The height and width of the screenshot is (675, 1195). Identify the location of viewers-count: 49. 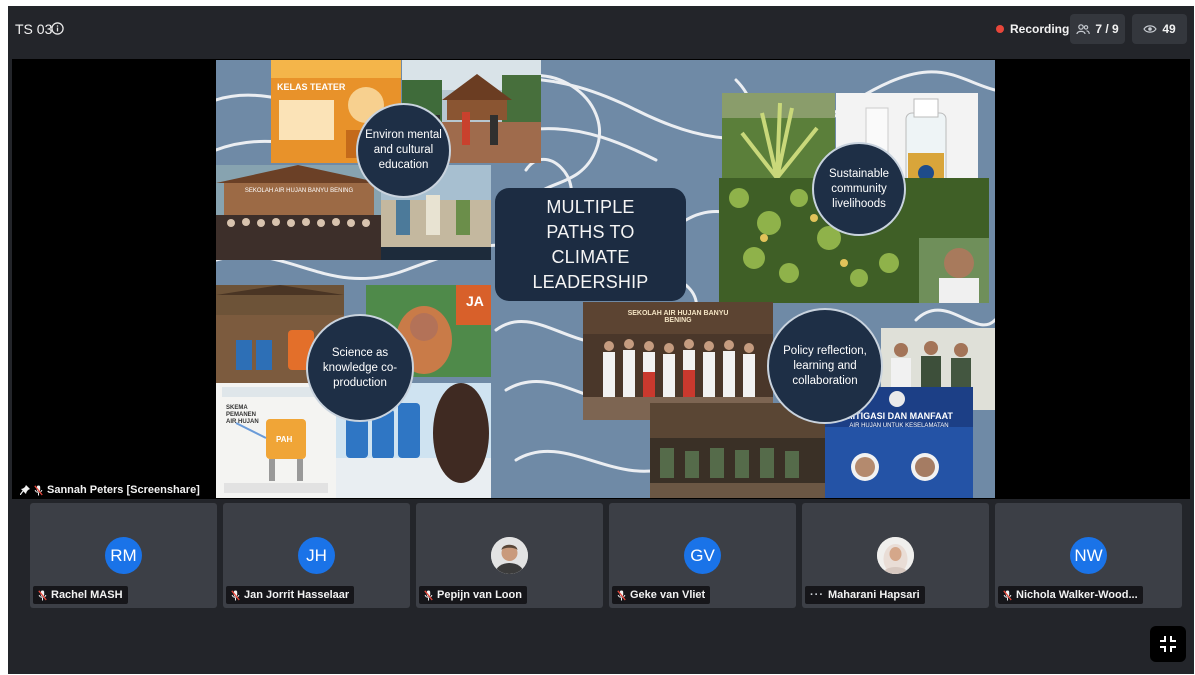
(1169, 29).